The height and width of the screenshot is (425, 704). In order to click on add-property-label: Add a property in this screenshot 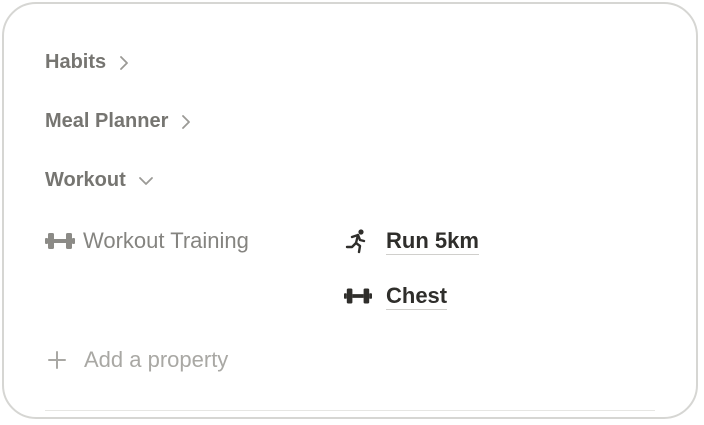, I will do `click(156, 359)`.